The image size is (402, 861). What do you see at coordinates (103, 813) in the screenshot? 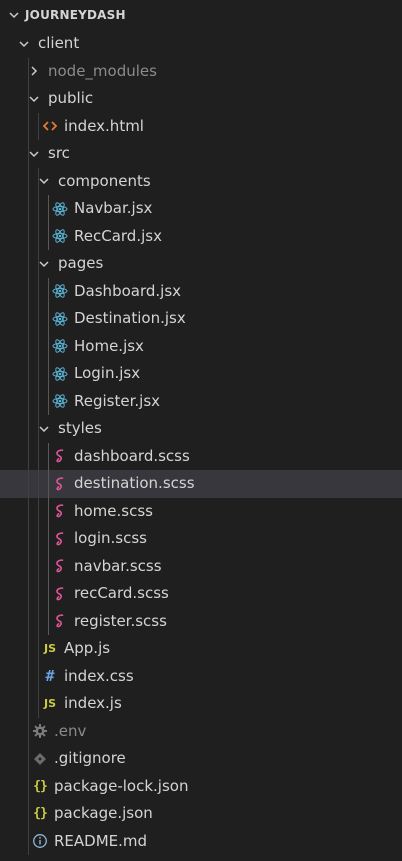
I see `tree-item-label: package.json` at bounding box center [103, 813].